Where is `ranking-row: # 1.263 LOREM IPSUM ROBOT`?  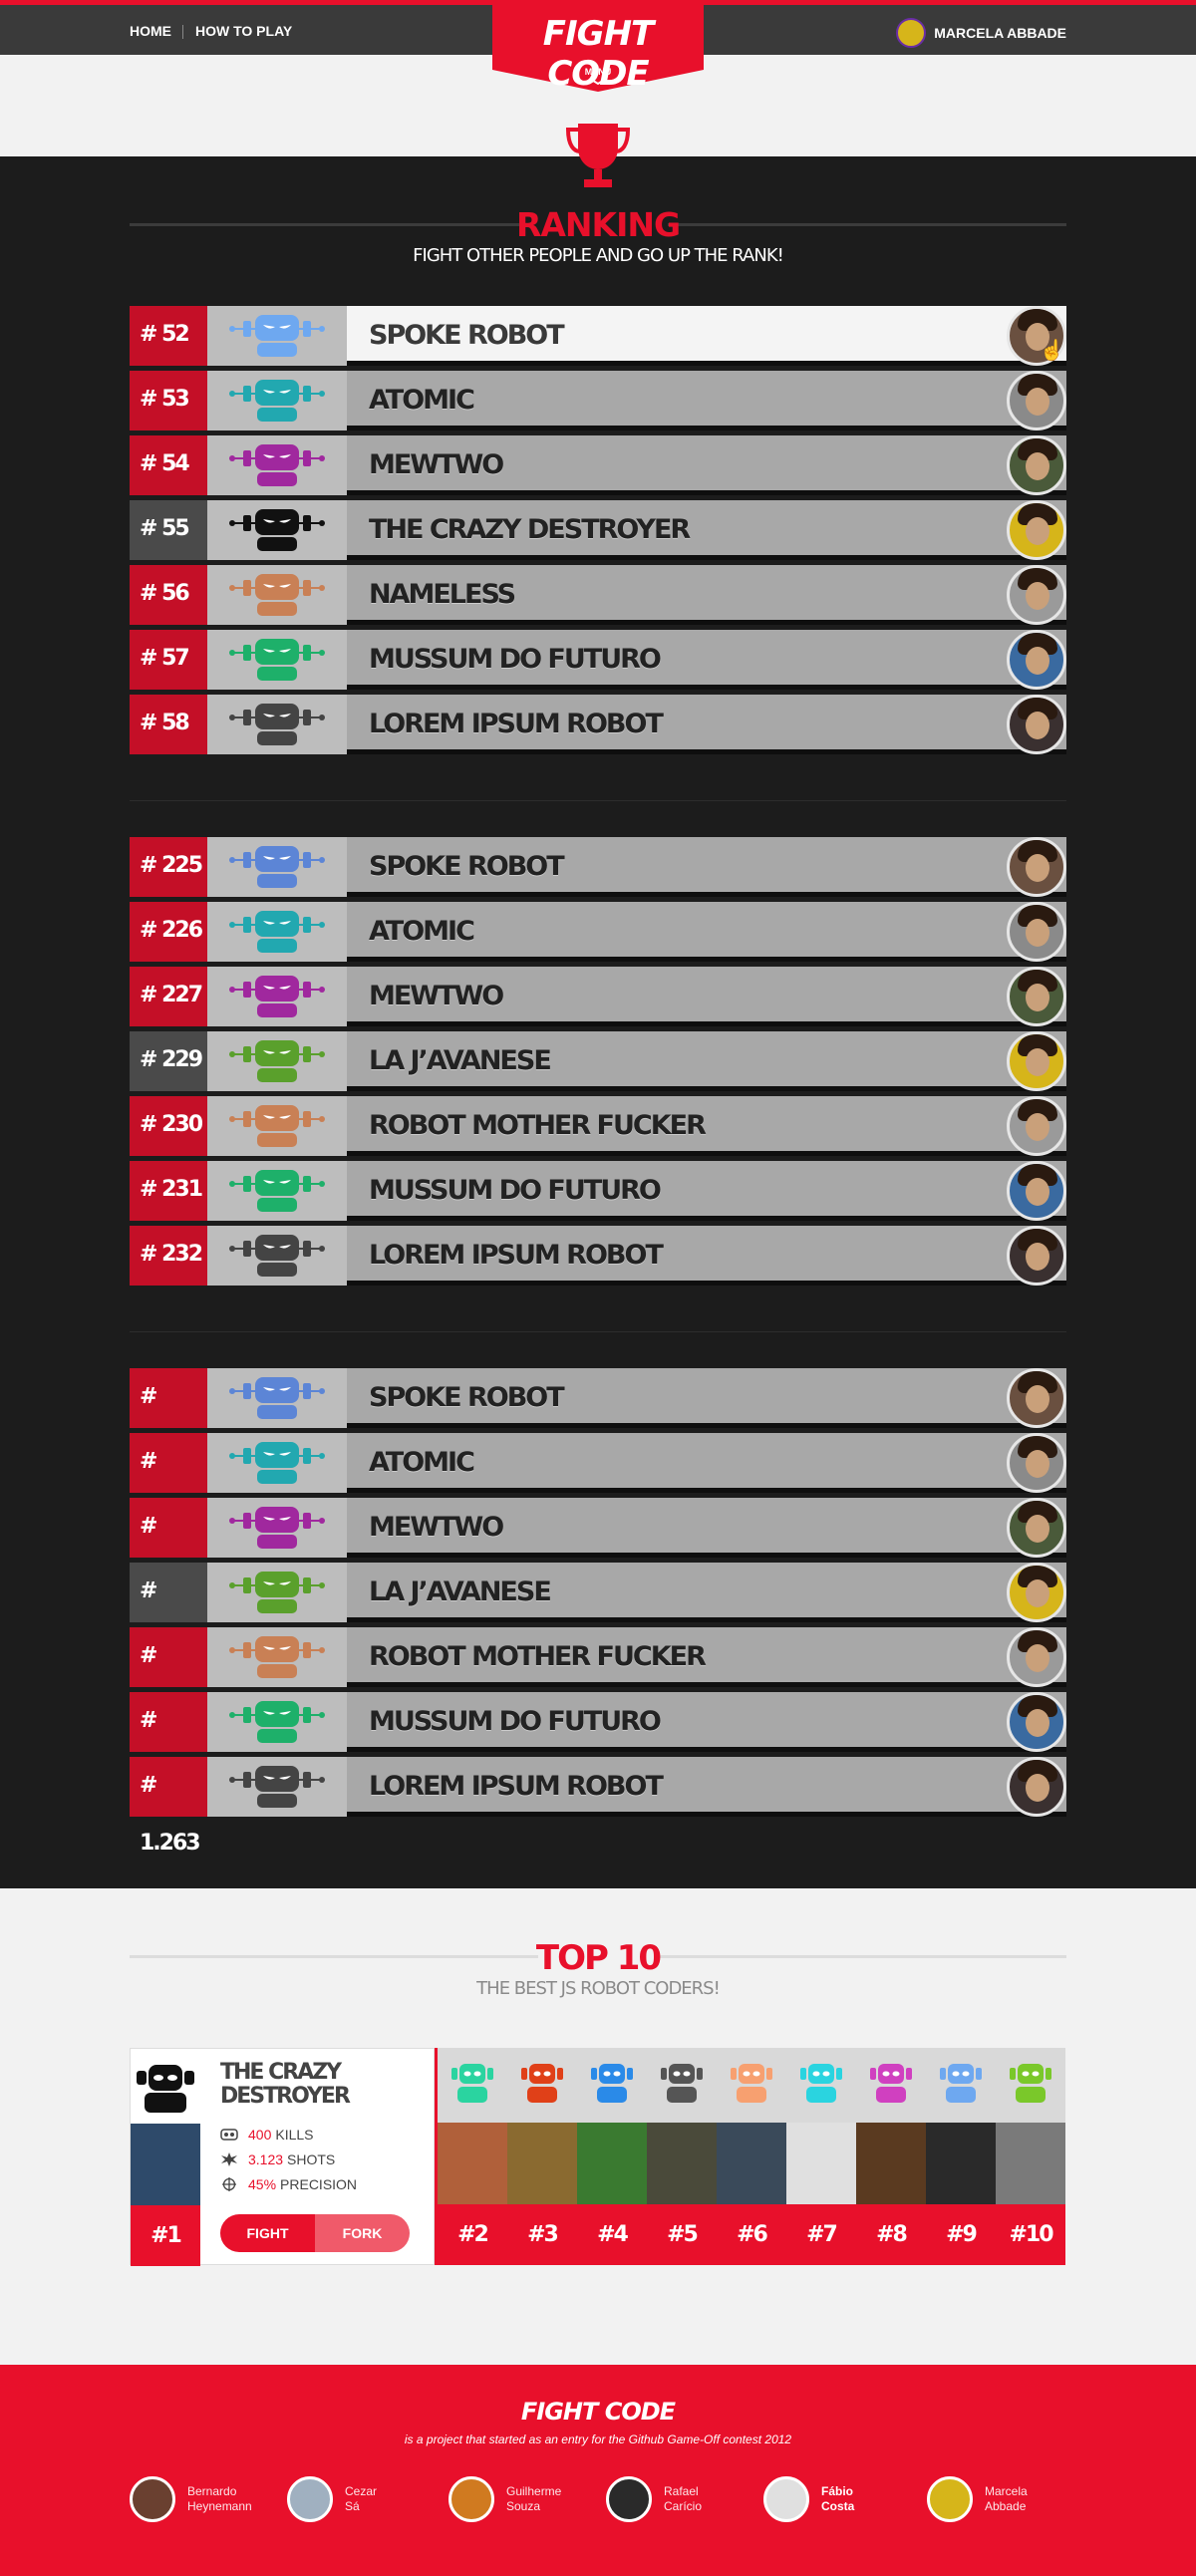 ranking-row: # 1.263 LOREM IPSUM ROBOT is located at coordinates (598, 1806).